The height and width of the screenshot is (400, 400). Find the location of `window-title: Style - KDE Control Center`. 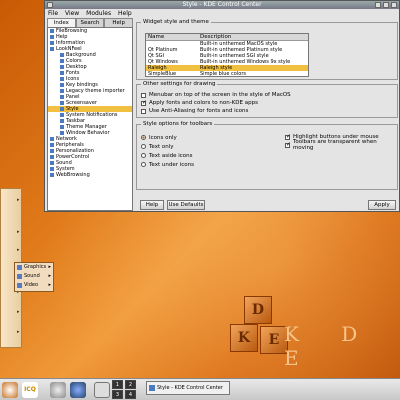

window-title: Style - KDE Control Center is located at coordinates (222, 4).